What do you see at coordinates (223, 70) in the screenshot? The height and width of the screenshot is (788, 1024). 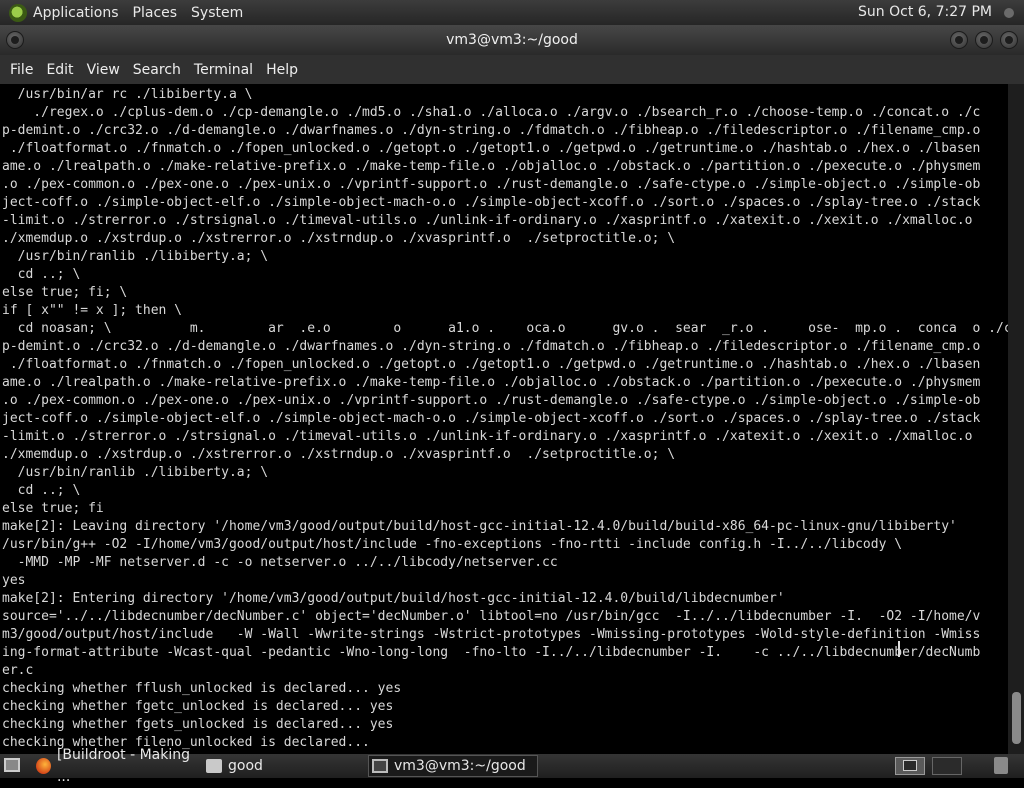 I see `menu-terminal: Terminal` at bounding box center [223, 70].